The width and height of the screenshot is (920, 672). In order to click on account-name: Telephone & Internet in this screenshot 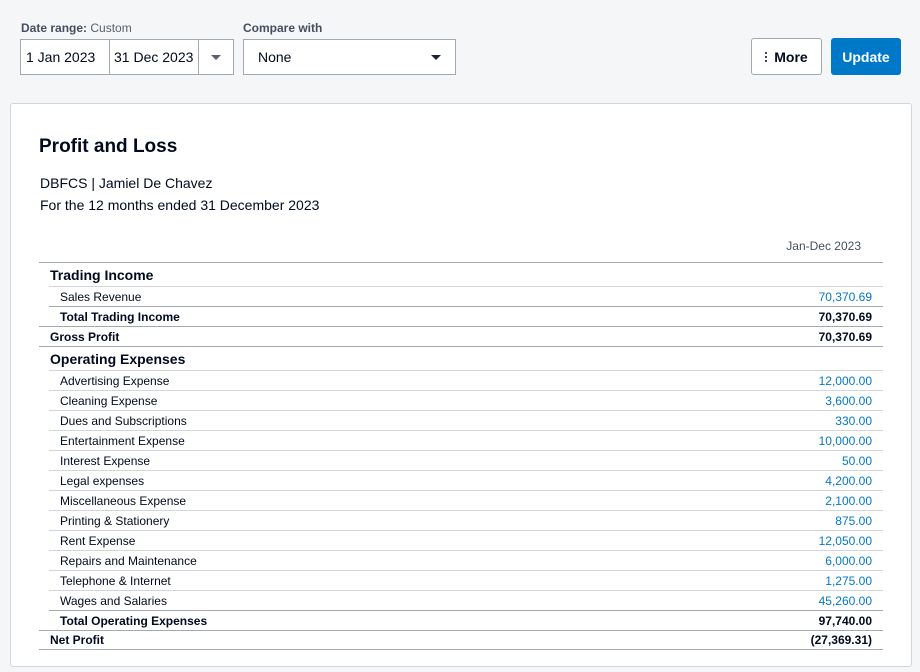, I will do `click(115, 580)`.